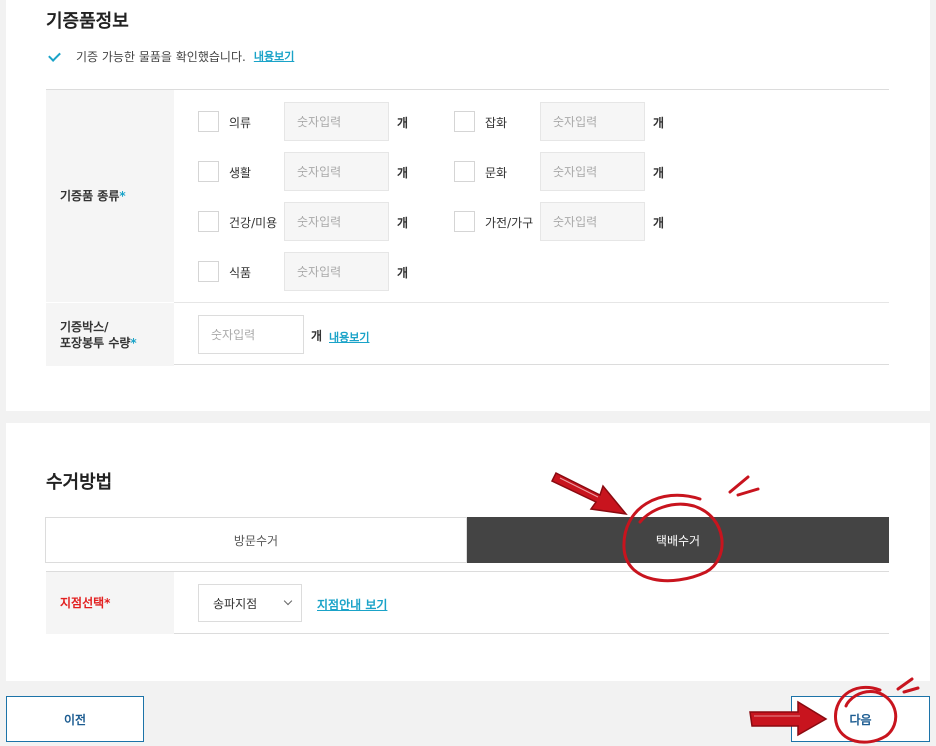  What do you see at coordinates (251, 334) in the screenshot?
I see `box-qty-input: 숫자입력` at bounding box center [251, 334].